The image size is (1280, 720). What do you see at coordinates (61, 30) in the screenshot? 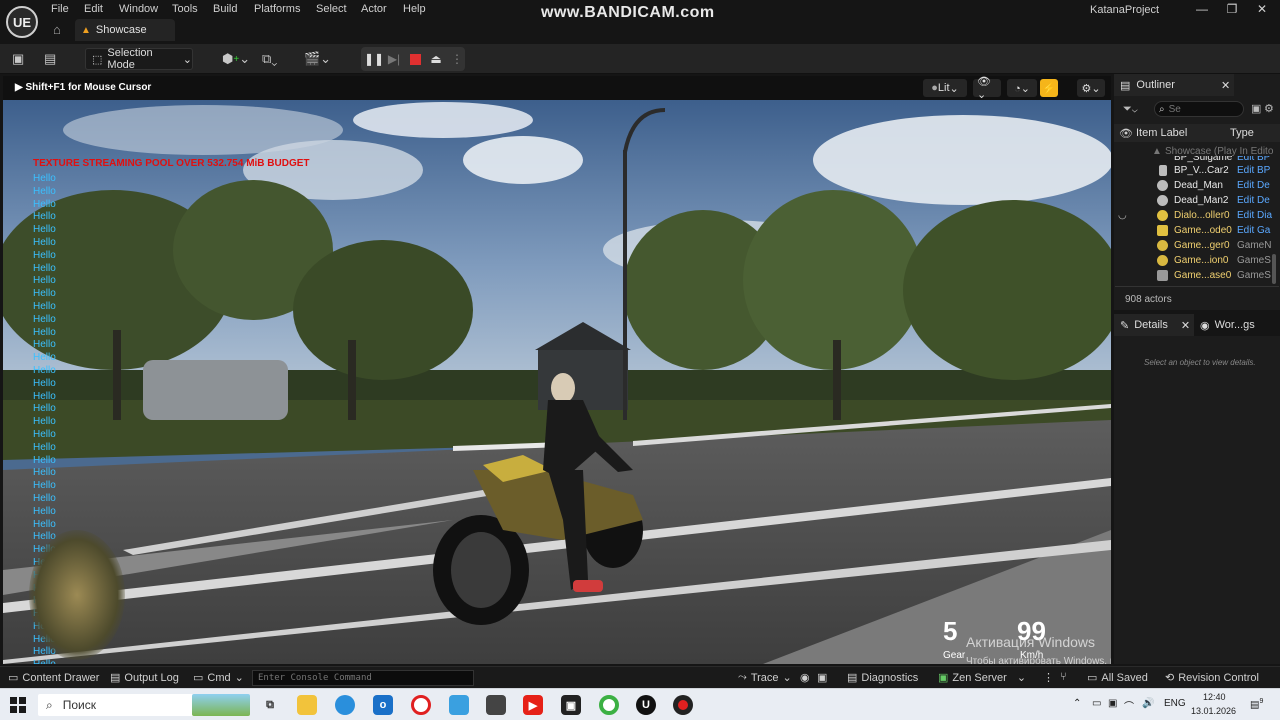
I see `home-icon: ⌂` at bounding box center [61, 30].